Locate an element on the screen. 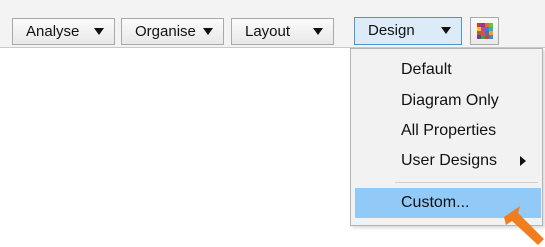 The height and width of the screenshot is (247, 545). layout-button-label: Layout is located at coordinates (268, 31).